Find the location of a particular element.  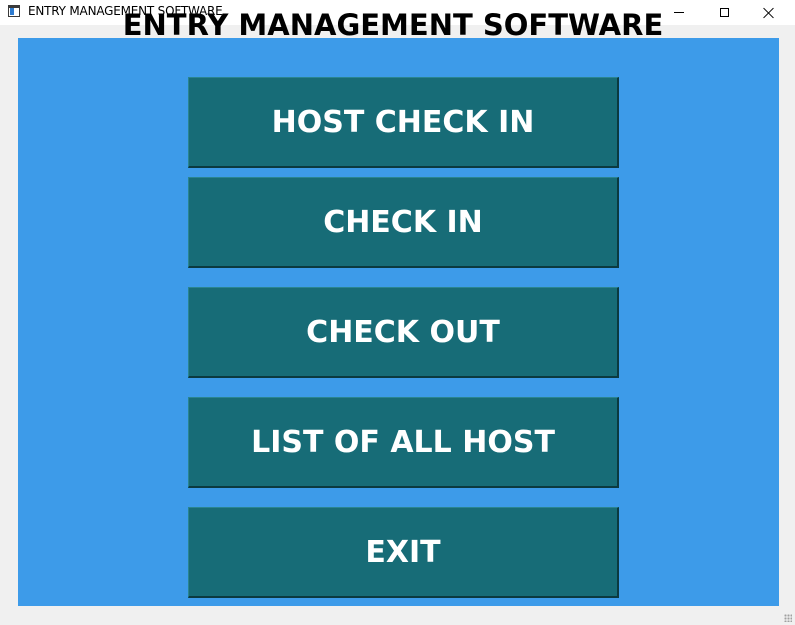

exit-button: EXIT is located at coordinates (403, 552).